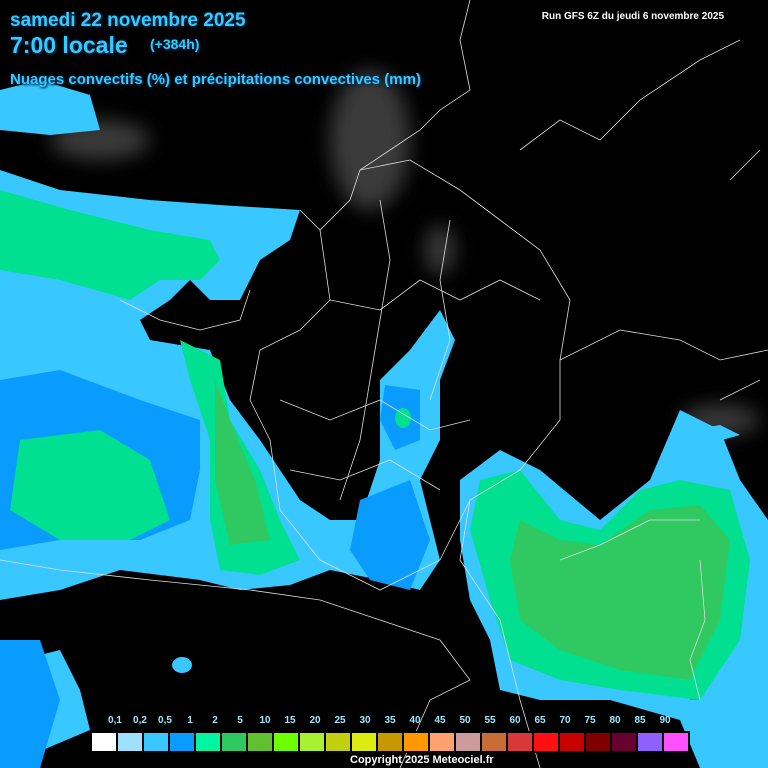  I want to click on legend-label: 55, so click(490, 720).